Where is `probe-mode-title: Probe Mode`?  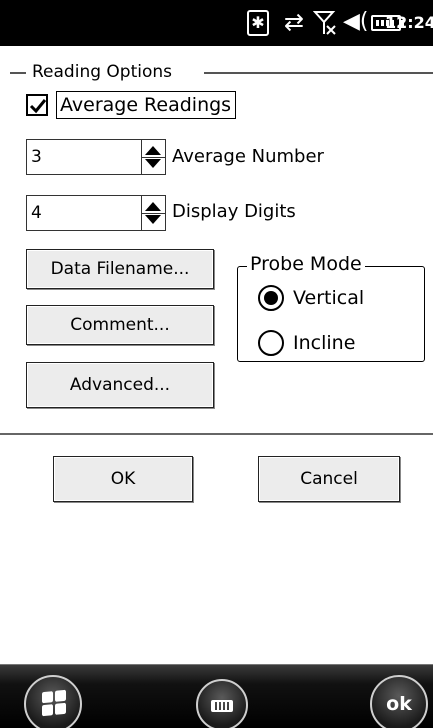 probe-mode-title: Probe Mode is located at coordinates (306, 264).